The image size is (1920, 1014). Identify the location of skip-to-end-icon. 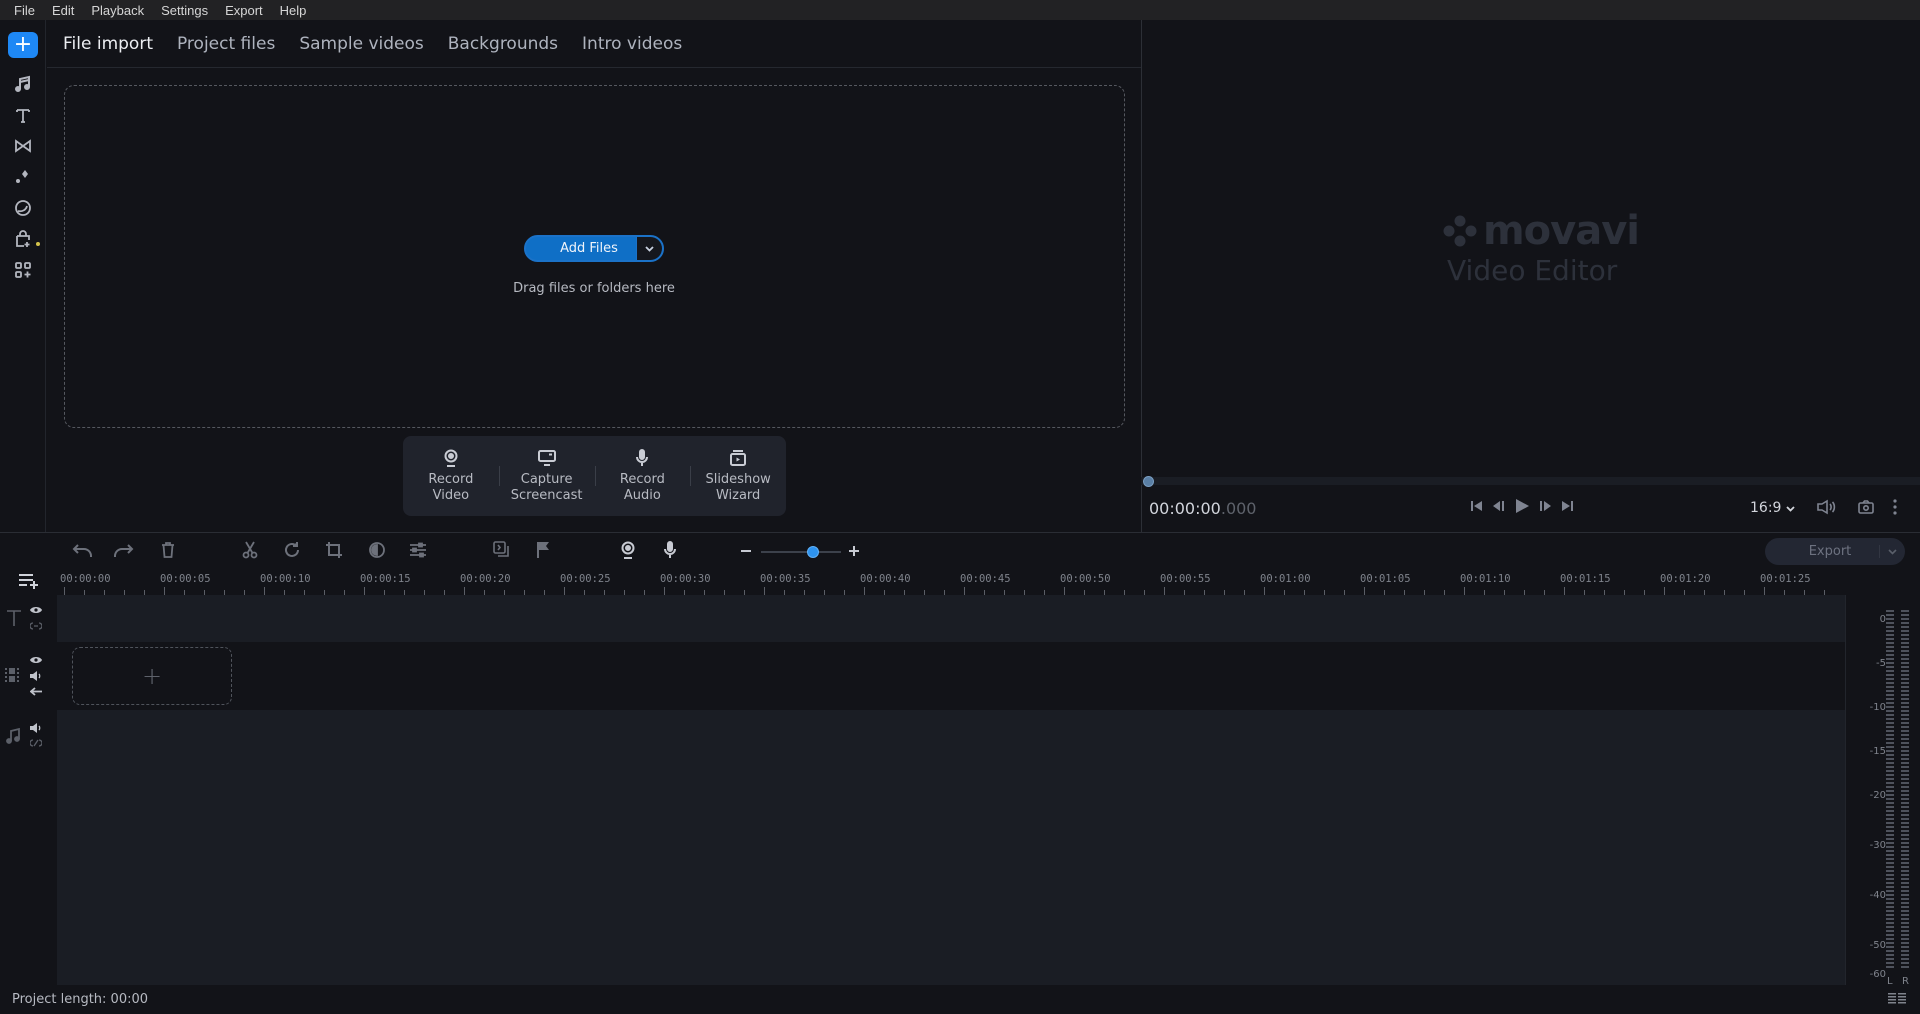
(1567, 506).